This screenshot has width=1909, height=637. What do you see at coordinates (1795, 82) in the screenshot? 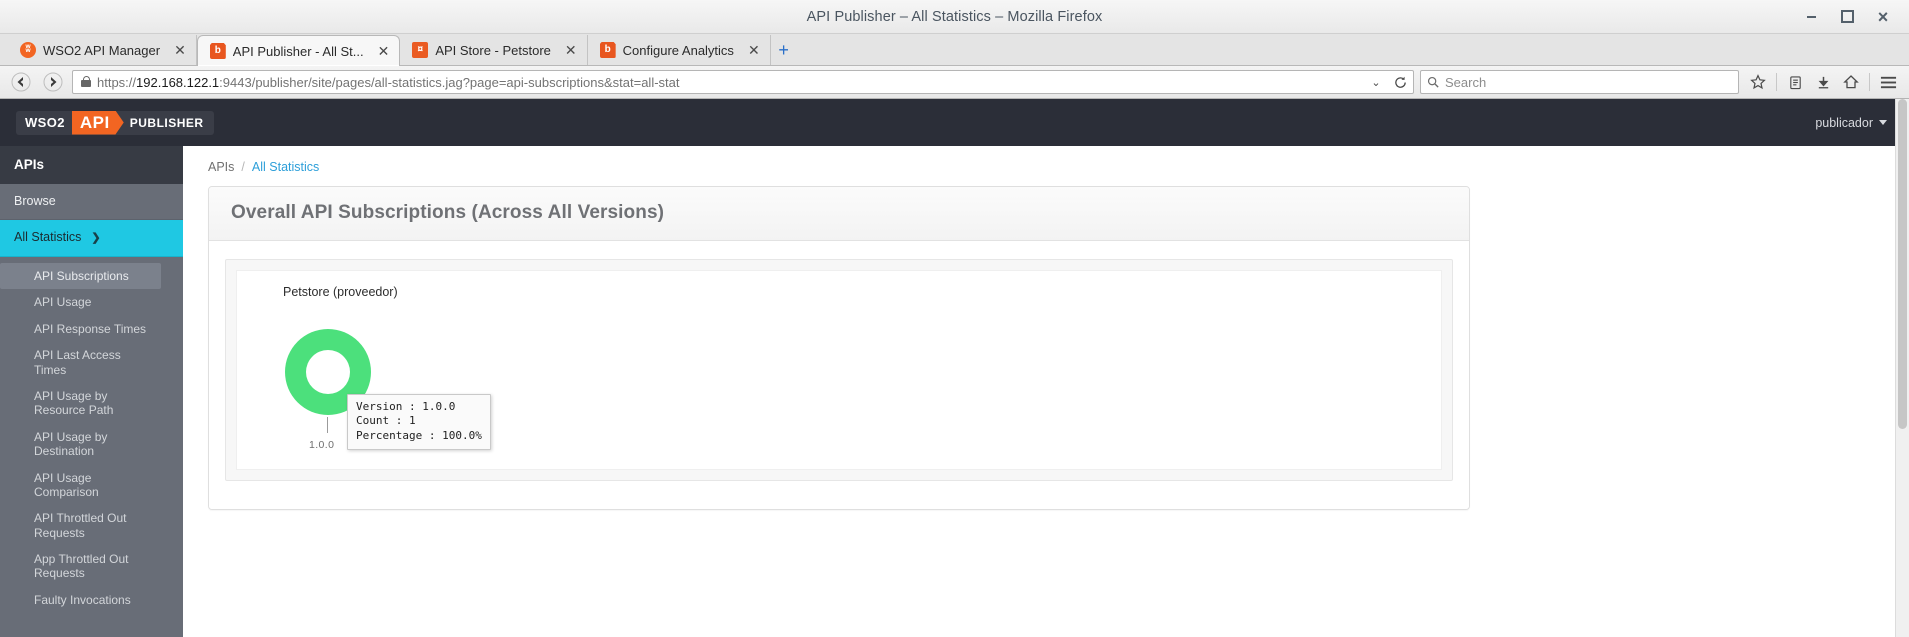
I see `reader-list-icon` at bounding box center [1795, 82].